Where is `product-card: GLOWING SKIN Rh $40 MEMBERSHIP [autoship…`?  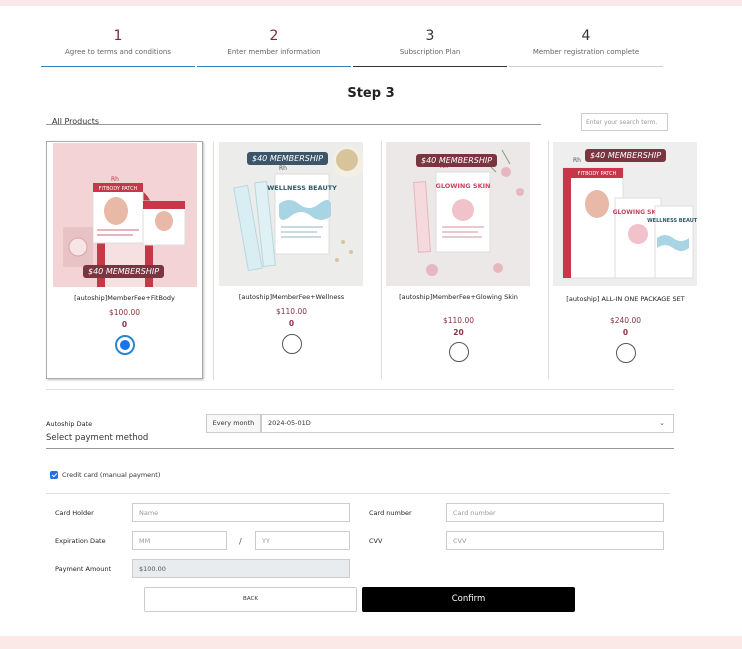 product-card: GLOWING SKIN Rh $40 MEMBERSHIP [autoship… is located at coordinates (464, 260).